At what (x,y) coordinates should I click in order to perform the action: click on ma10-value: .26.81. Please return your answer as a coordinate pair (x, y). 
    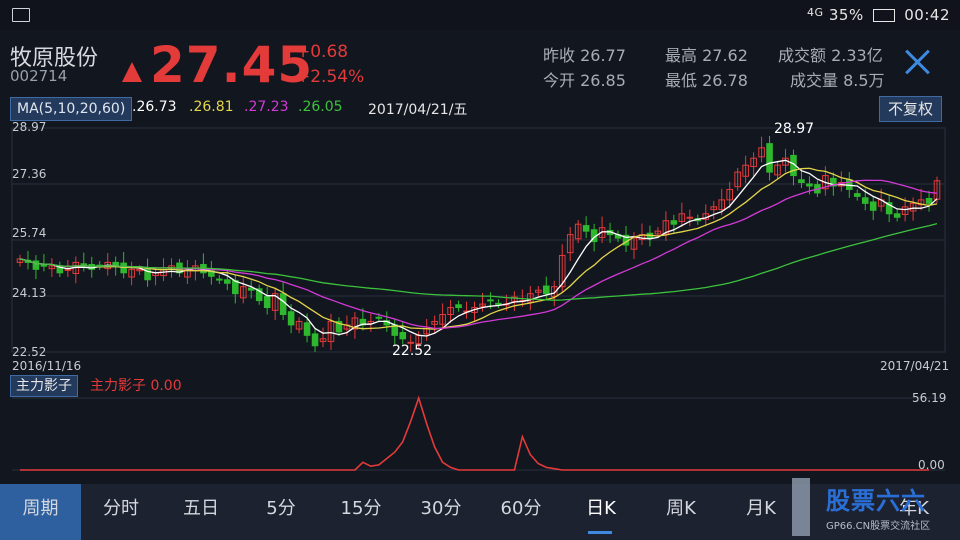
    Looking at the image, I should click on (211, 107).